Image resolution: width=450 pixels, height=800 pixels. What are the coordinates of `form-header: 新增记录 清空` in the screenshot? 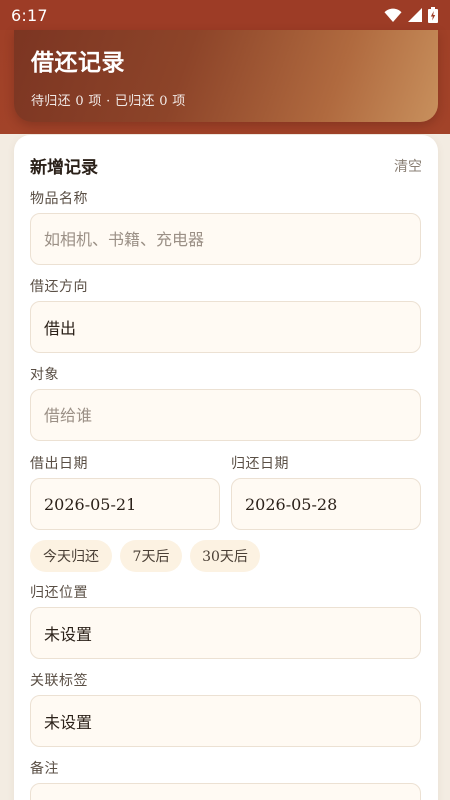 It's located at (226, 165).